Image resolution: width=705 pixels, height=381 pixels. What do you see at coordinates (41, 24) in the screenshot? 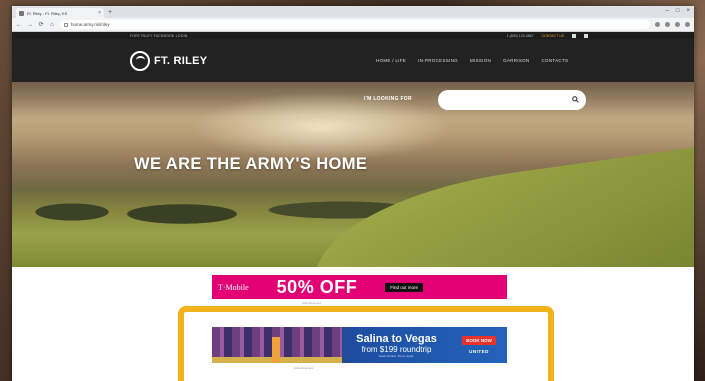
I see `reload-button: ⟳` at bounding box center [41, 24].